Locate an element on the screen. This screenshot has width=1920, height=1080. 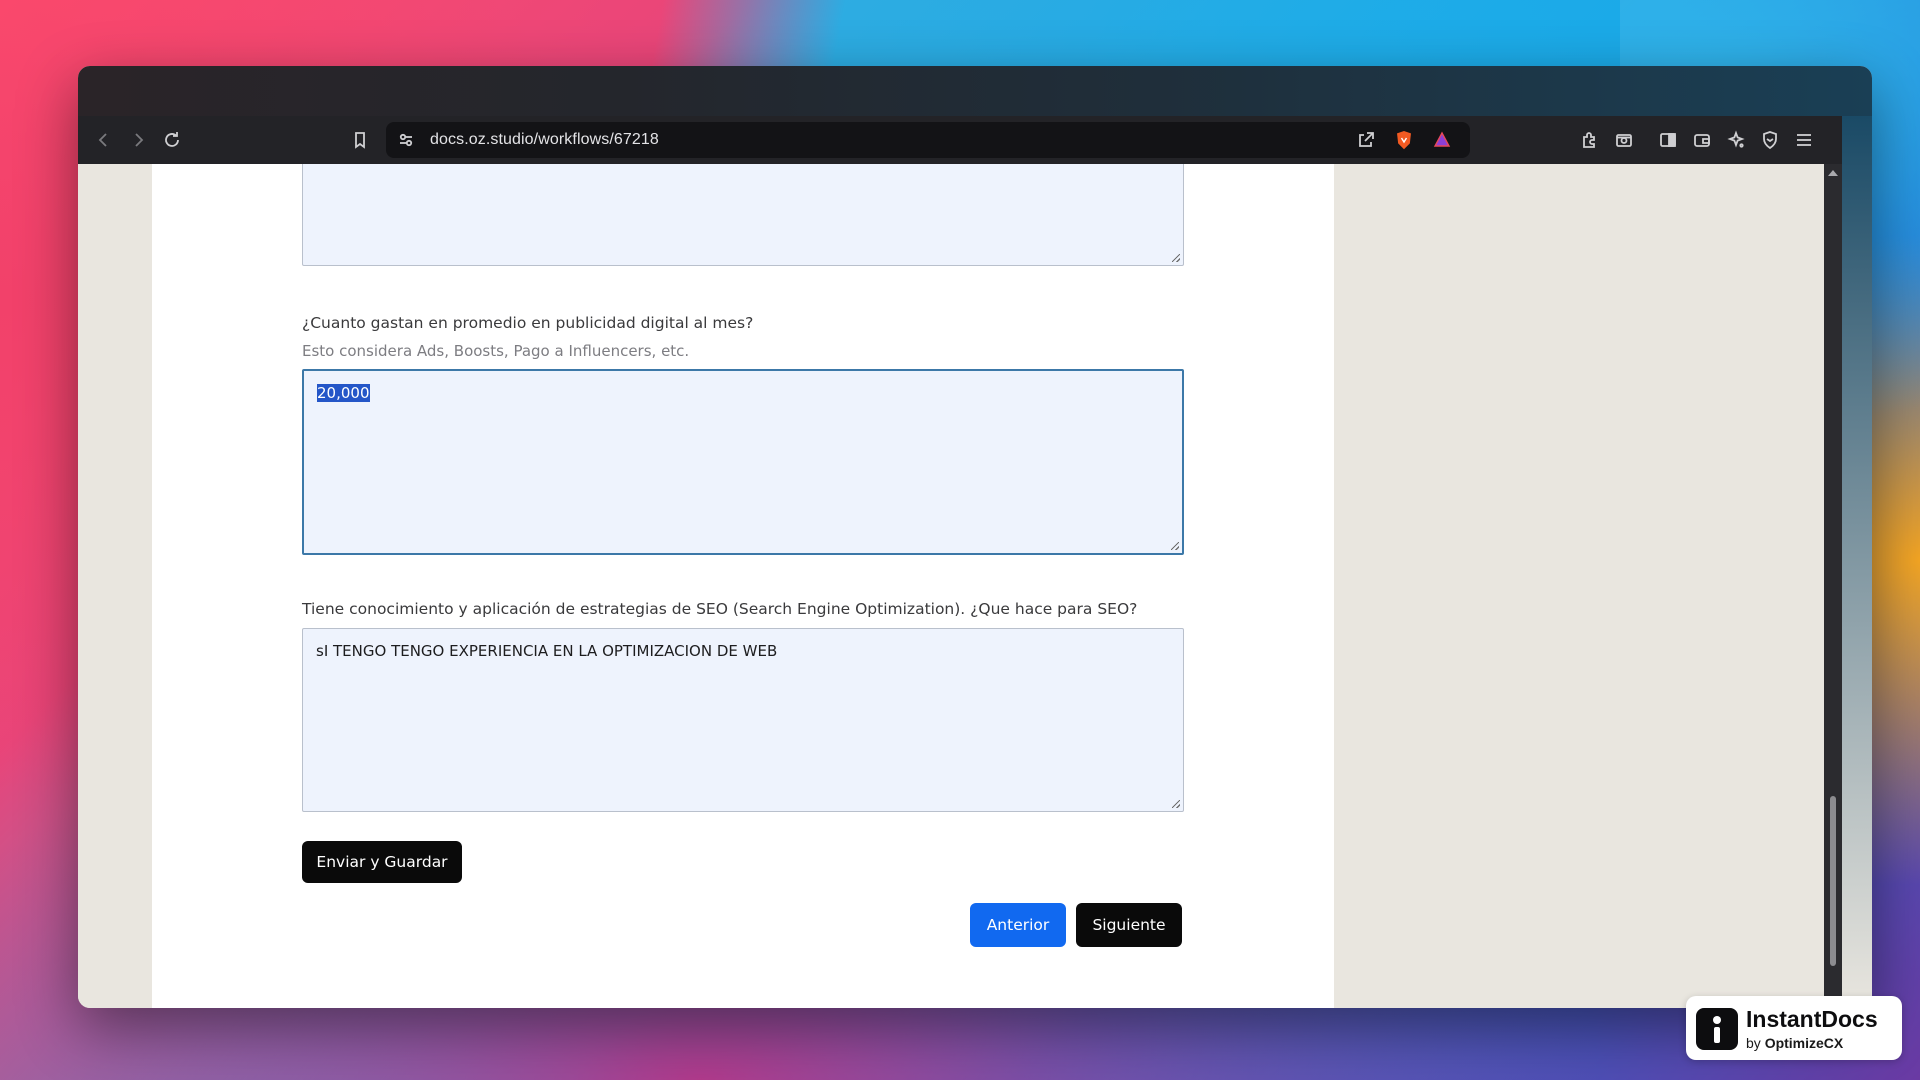
page-scrollbar is located at coordinates (1833, 586).